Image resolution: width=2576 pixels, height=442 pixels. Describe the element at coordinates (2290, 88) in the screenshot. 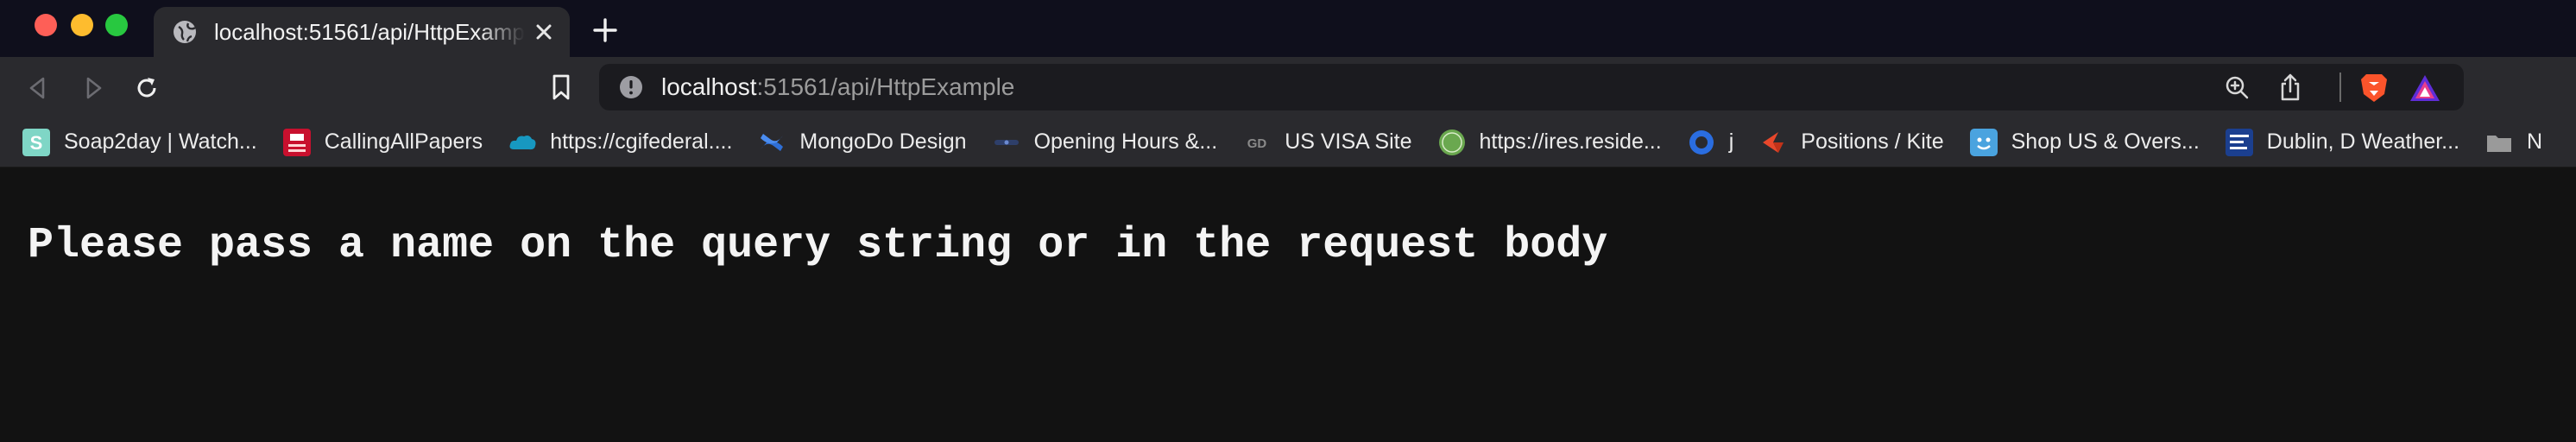

I see `share-icon` at that location.